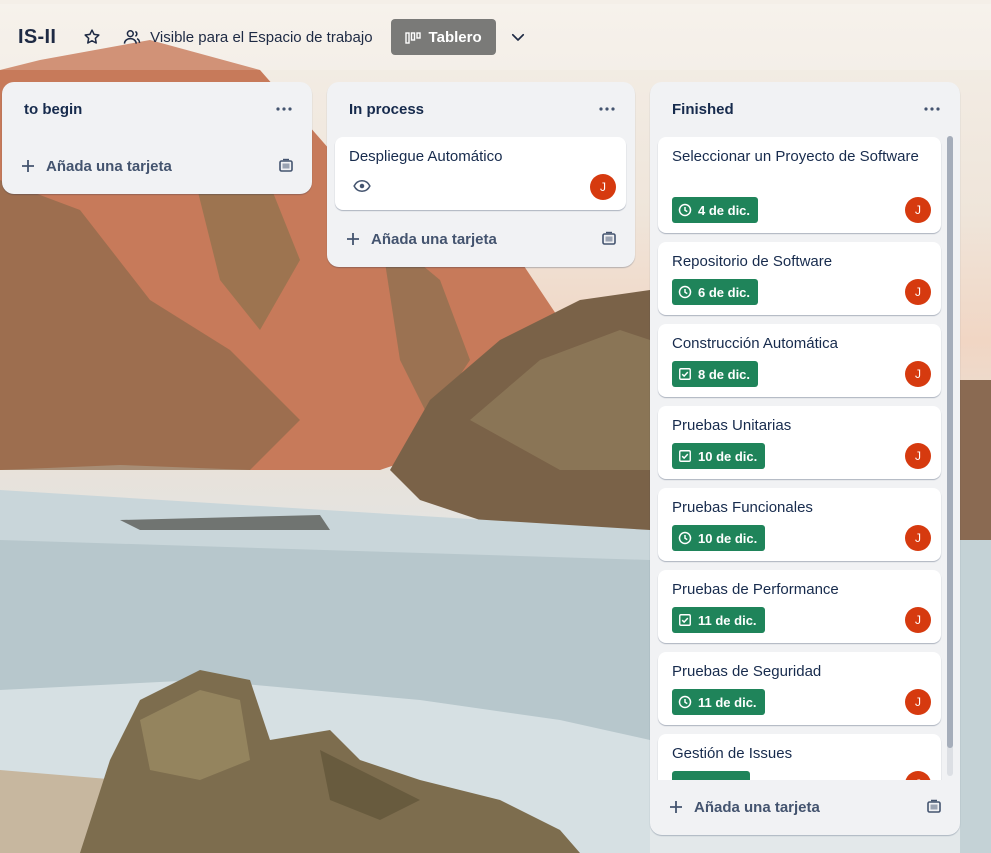 The height and width of the screenshot is (853, 991). I want to click on card: Pruebas de Performance 11 de dic. J, so click(799, 606).